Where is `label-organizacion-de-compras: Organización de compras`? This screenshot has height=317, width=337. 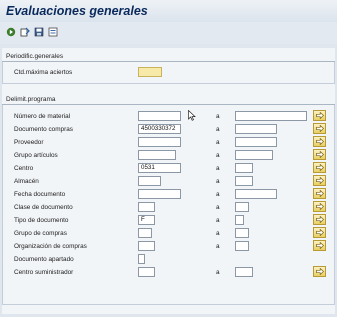 label-organizacion-de-compras: Organización de compras is located at coordinates (50, 246).